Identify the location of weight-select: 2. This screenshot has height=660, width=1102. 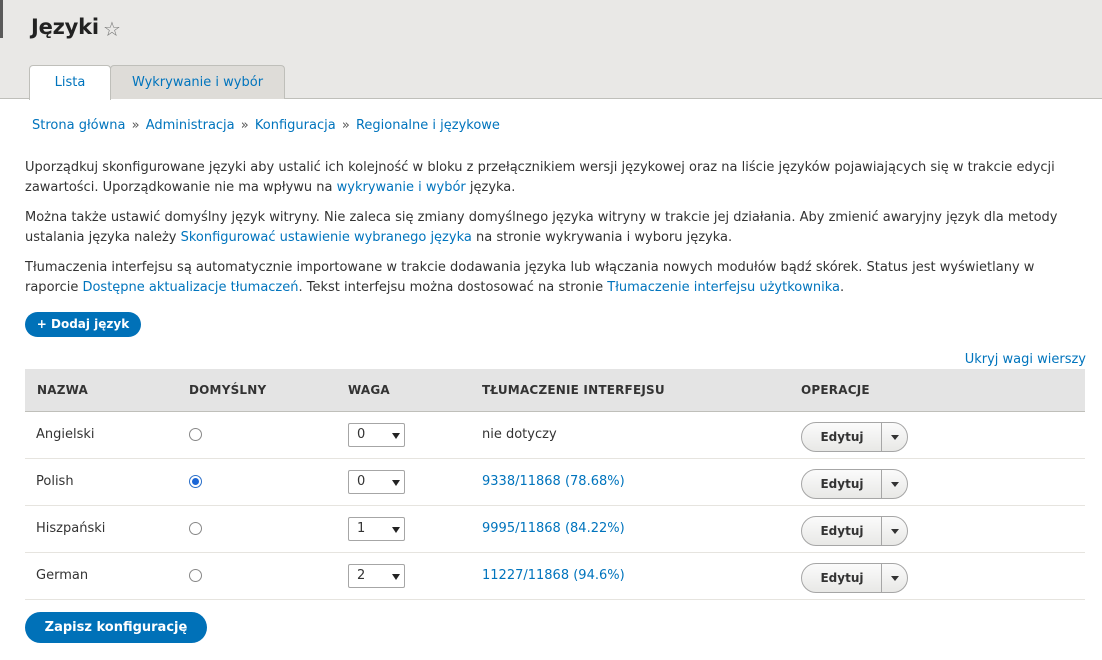
(376, 576).